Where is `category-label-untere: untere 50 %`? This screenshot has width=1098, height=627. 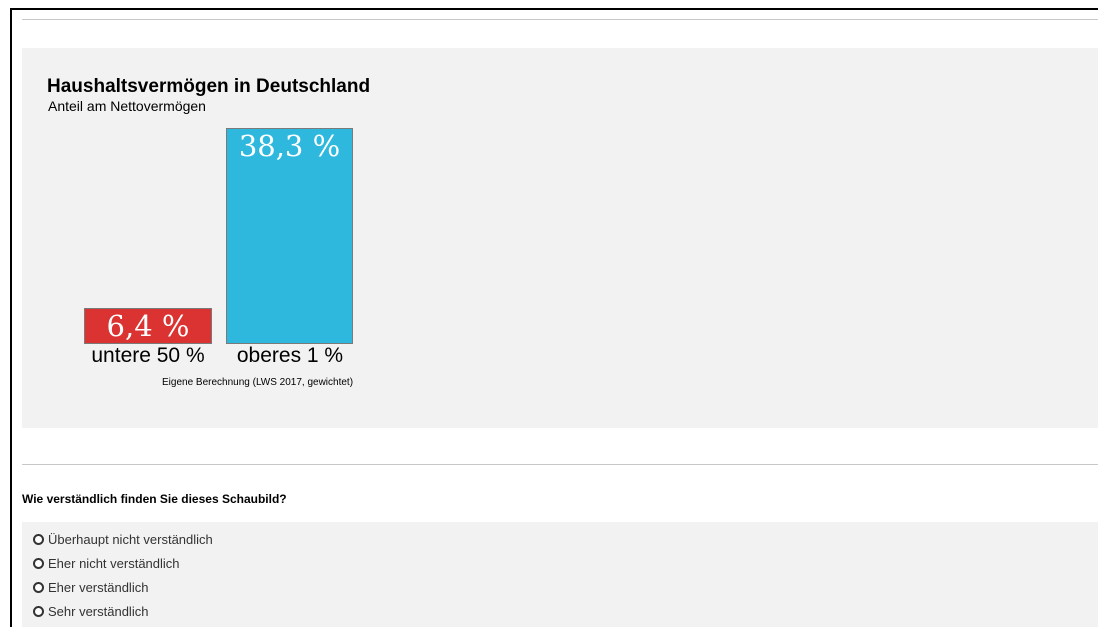
category-label-untere: untere 50 % is located at coordinates (148, 355).